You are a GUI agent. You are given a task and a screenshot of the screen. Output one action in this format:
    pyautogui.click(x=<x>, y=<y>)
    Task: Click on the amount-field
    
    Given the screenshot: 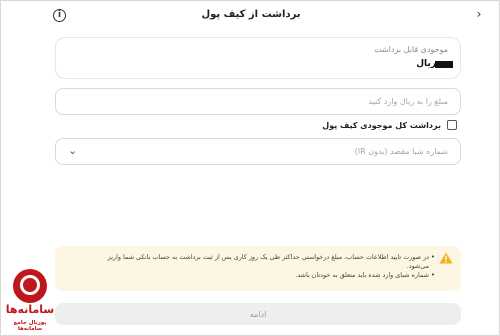 What is the action you would take?
    pyautogui.click(x=258, y=101)
    